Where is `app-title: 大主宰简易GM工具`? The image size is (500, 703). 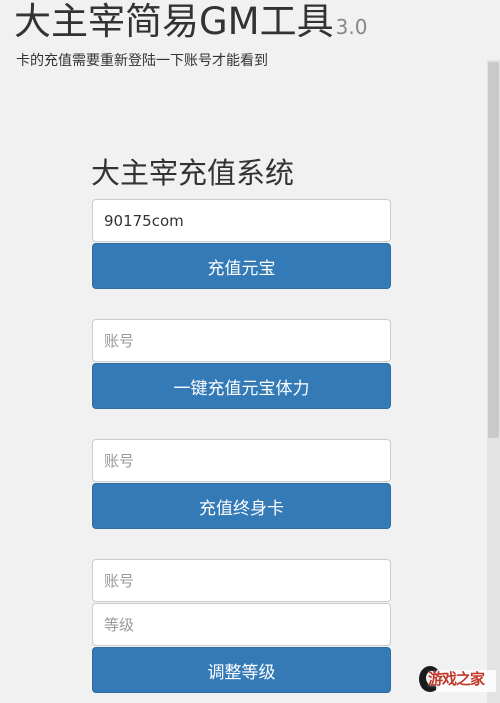 app-title: 大主宰简易GM工具 is located at coordinates (174, 21).